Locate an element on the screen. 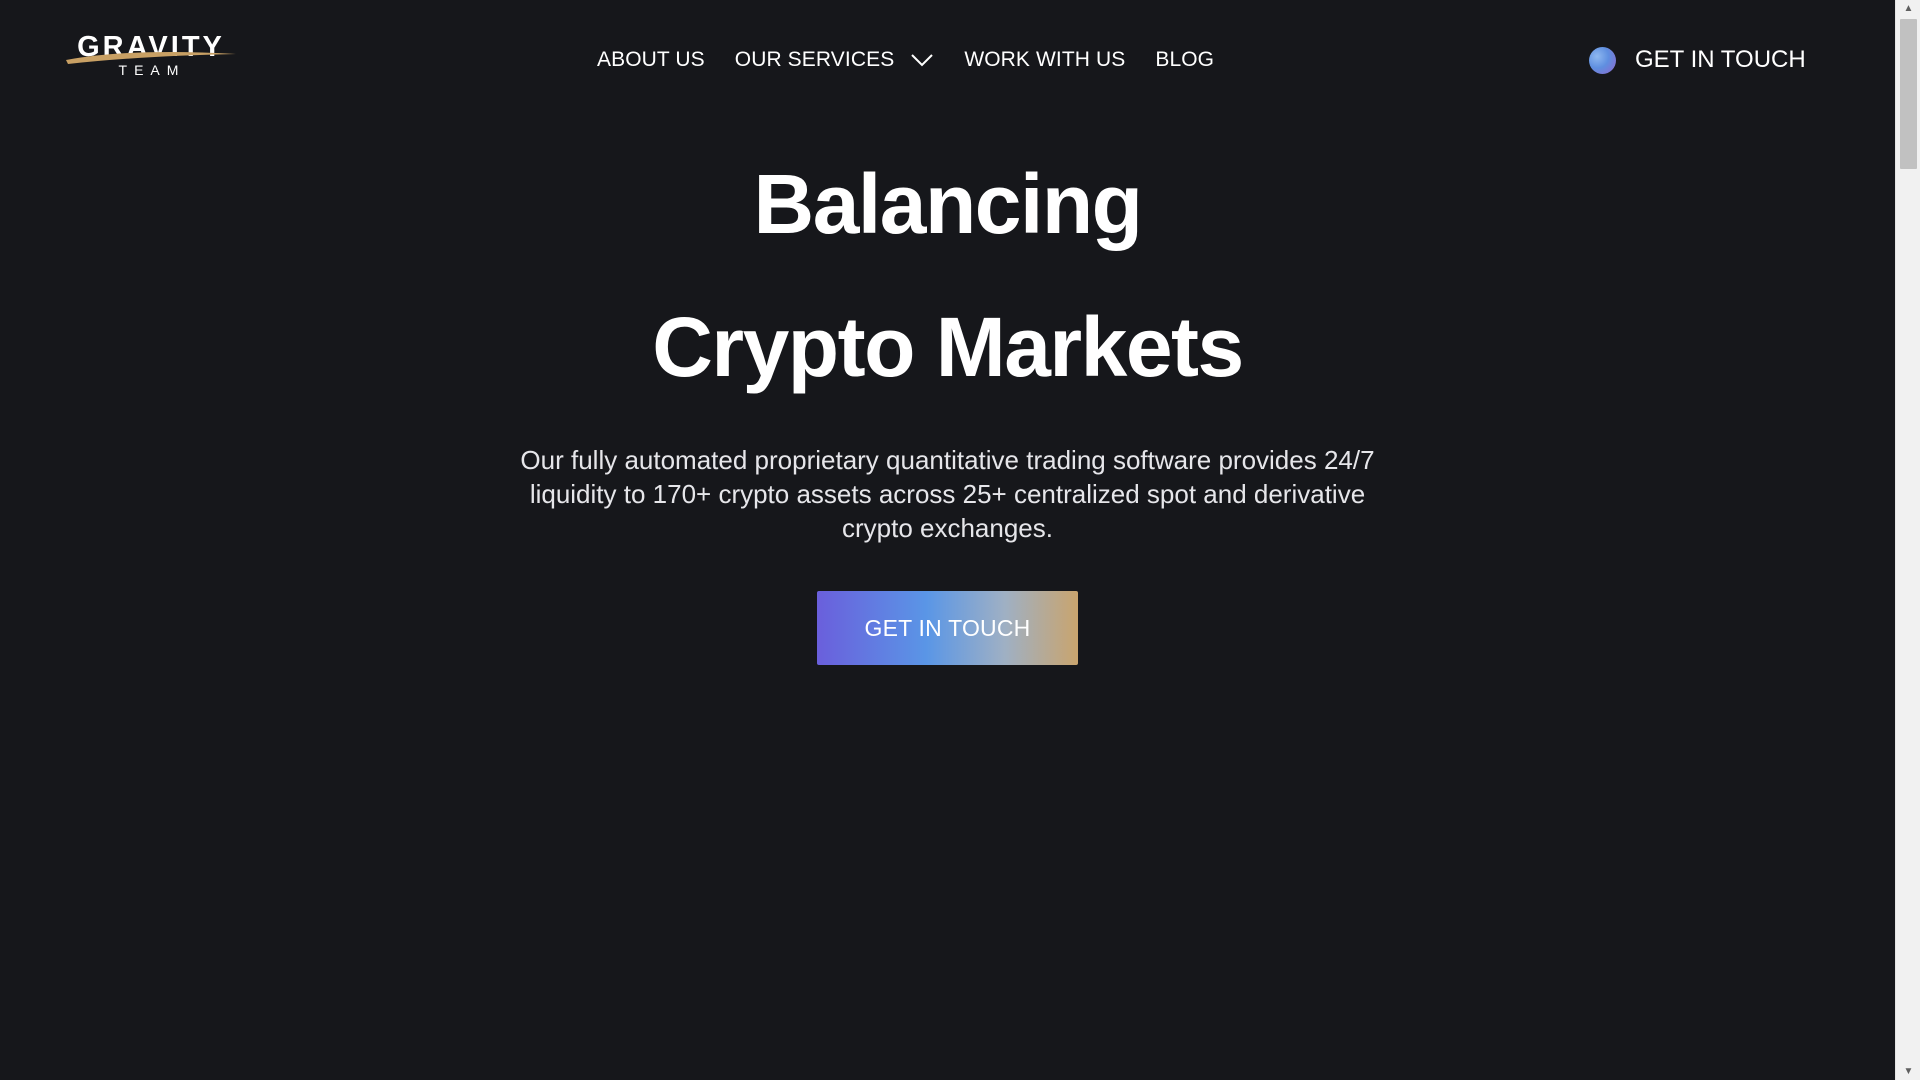 The height and width of the screenshot is (1080, 1920). nav-blog: BLOG is located at coordinates (1184, 60).